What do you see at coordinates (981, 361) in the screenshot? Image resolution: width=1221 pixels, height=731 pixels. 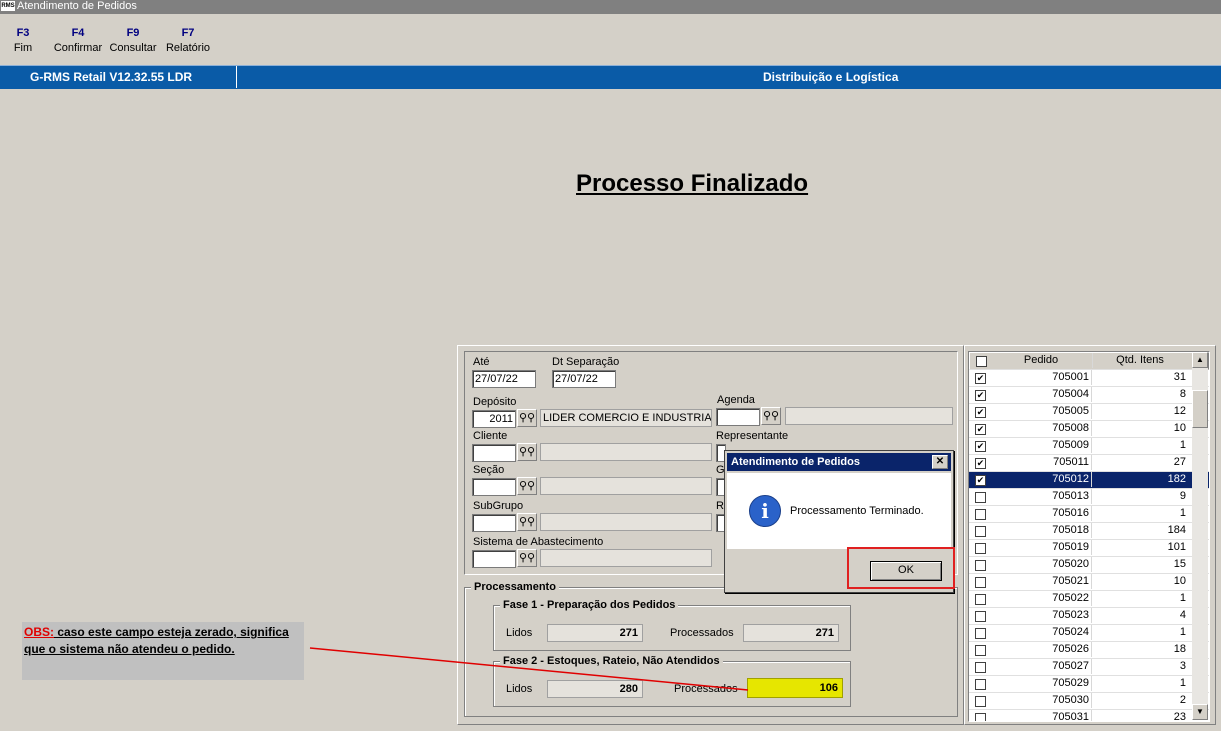 I see `select-all-checkbox` at bounding box center [981, 361].